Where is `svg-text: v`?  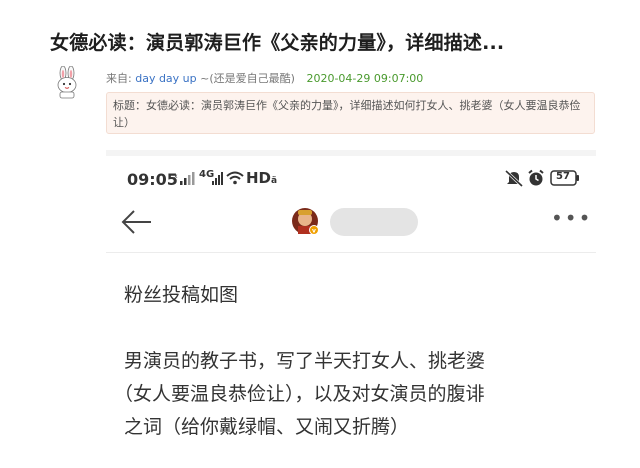 svg-text: v is located at coordinates (314, 231).